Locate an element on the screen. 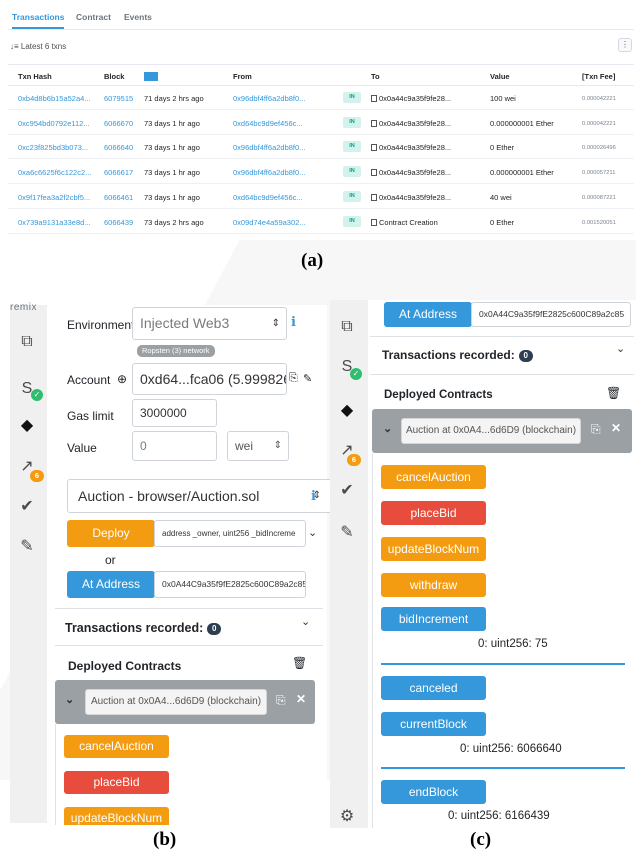  contract-instance-name: Auction at 0x0A4...6d6D9 (blockchain) is located at coordinates (176, 702).